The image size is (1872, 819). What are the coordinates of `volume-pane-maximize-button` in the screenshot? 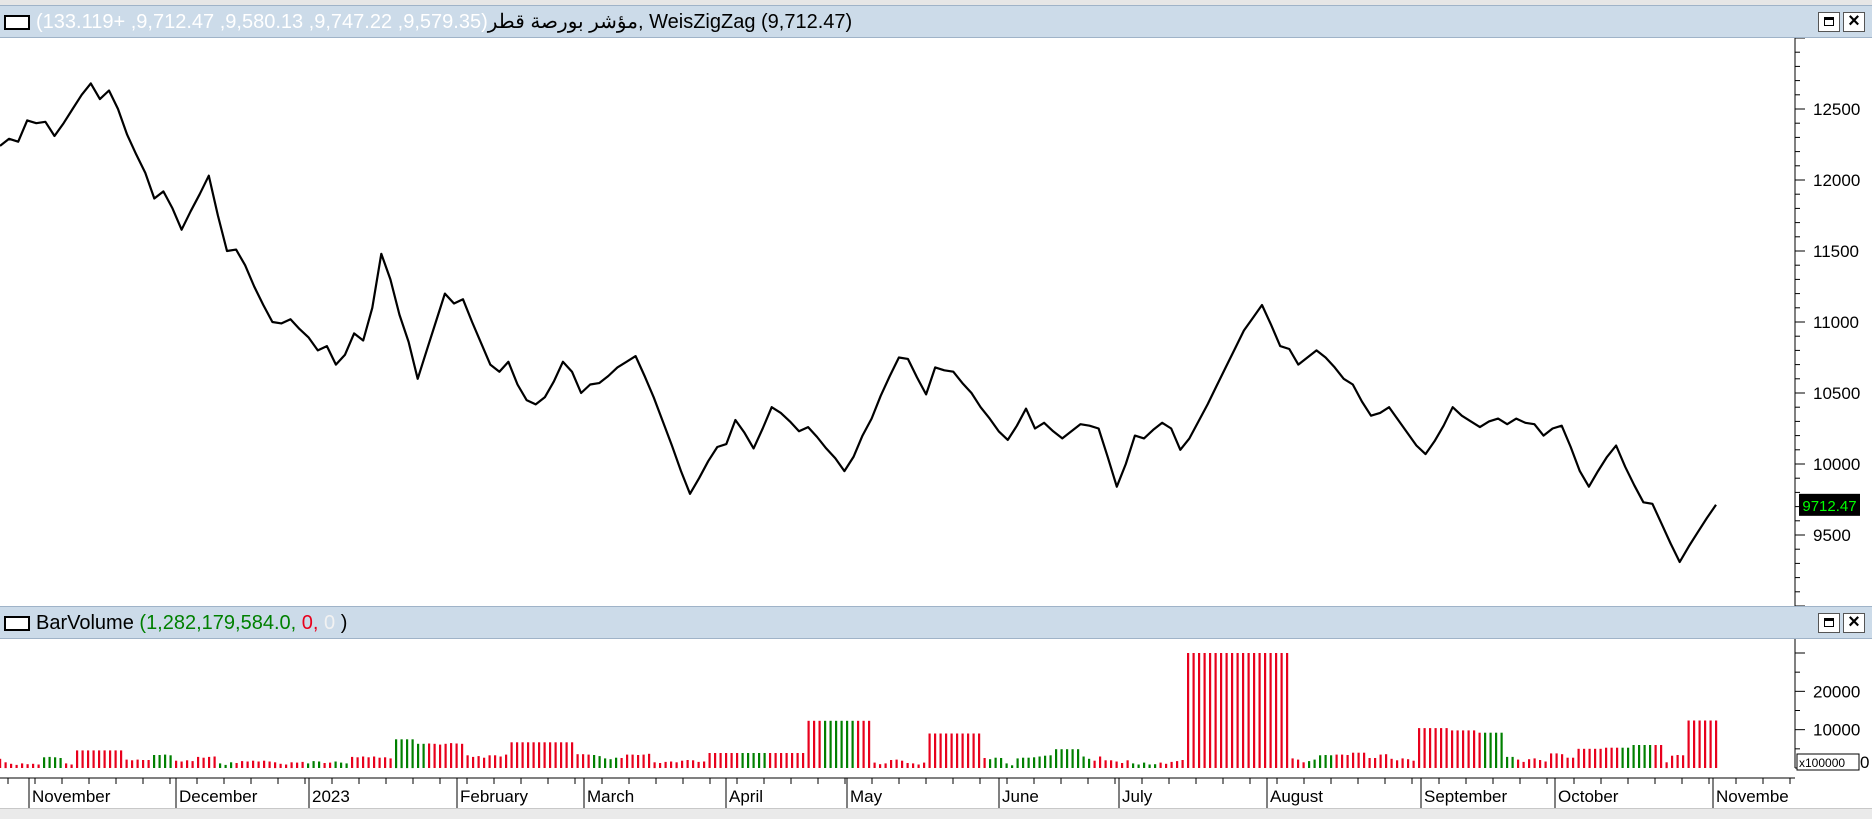 It's located at (1829, 623).